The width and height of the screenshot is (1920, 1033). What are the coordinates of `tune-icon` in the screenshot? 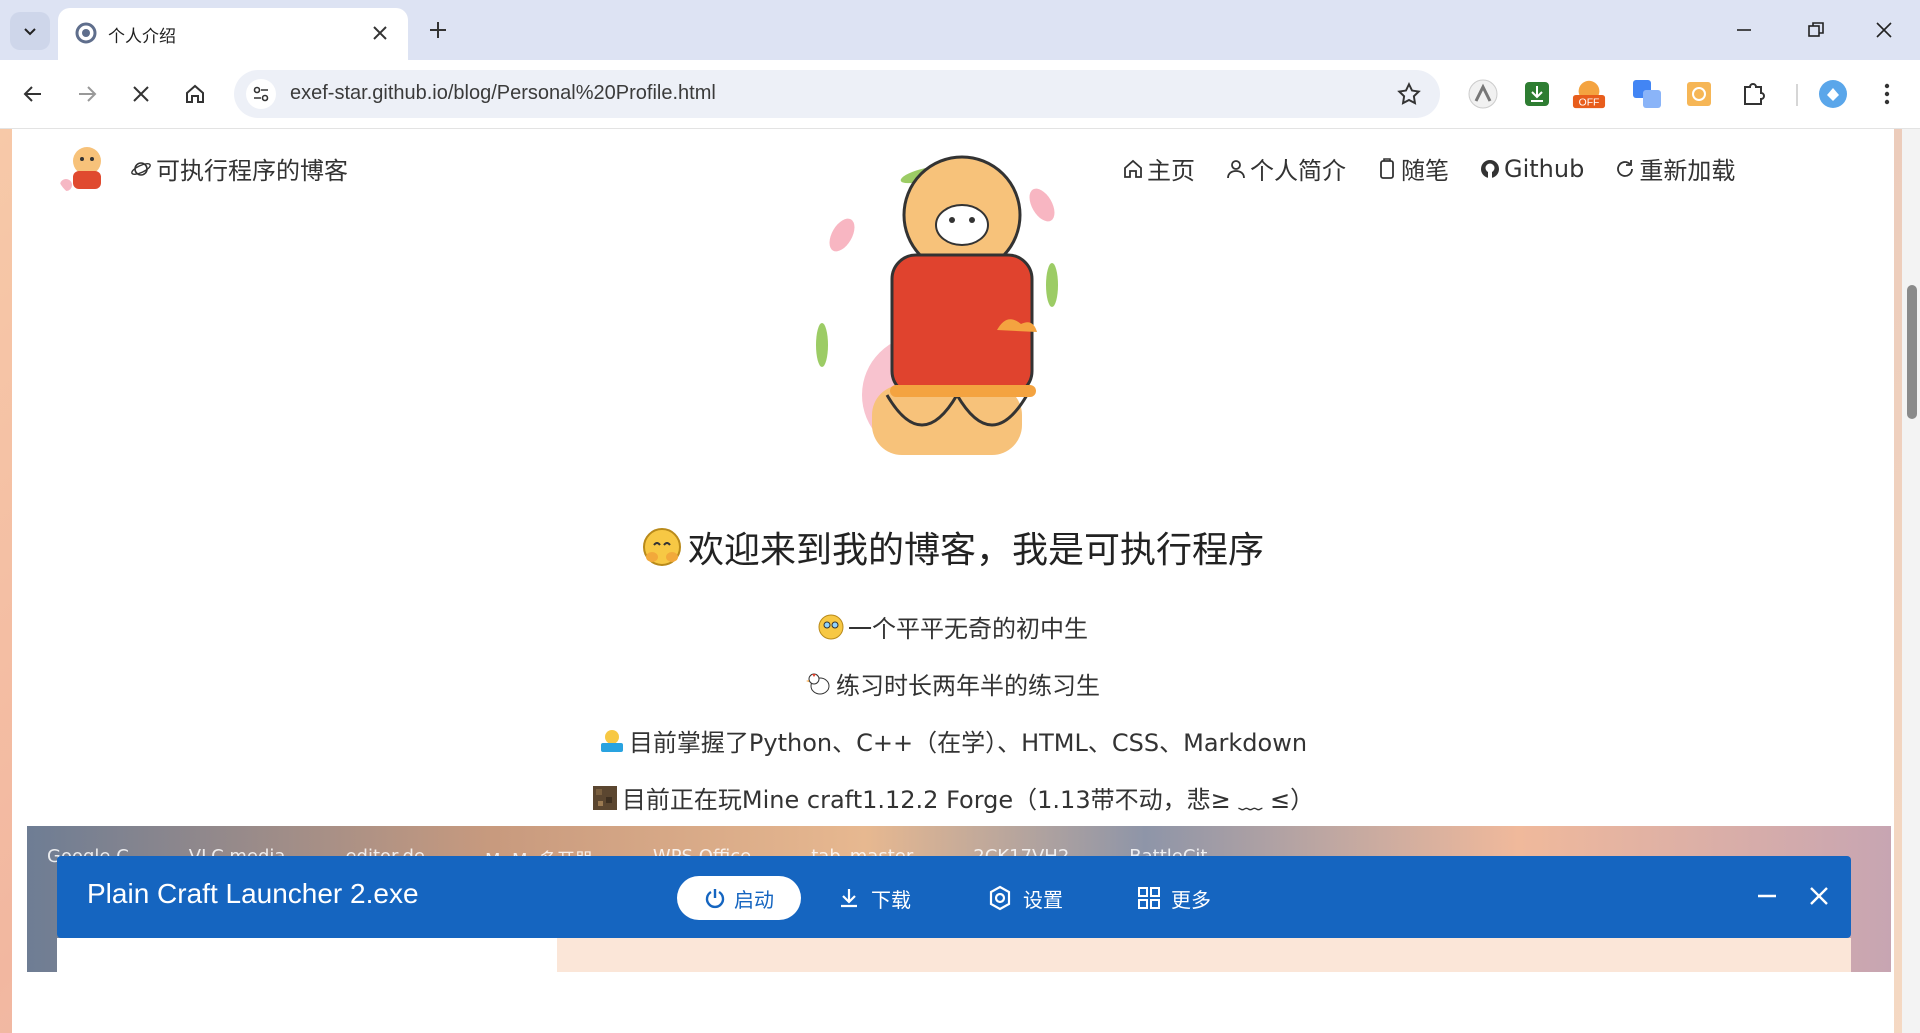 It's located at (261, 94).